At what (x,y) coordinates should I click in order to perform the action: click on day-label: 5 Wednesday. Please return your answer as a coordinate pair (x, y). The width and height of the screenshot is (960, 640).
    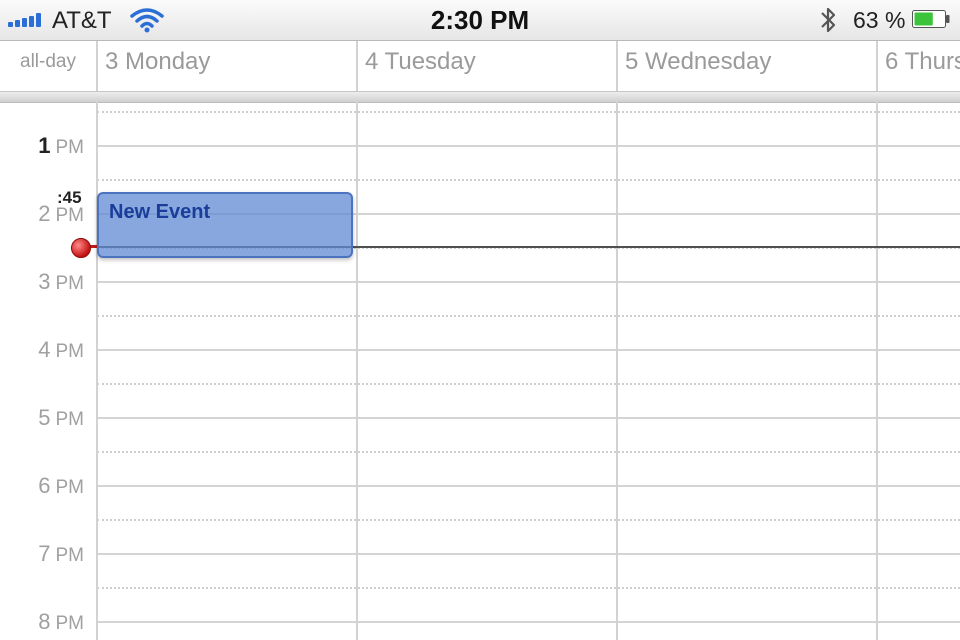
    Looking at the image, I should click on (698, 61).